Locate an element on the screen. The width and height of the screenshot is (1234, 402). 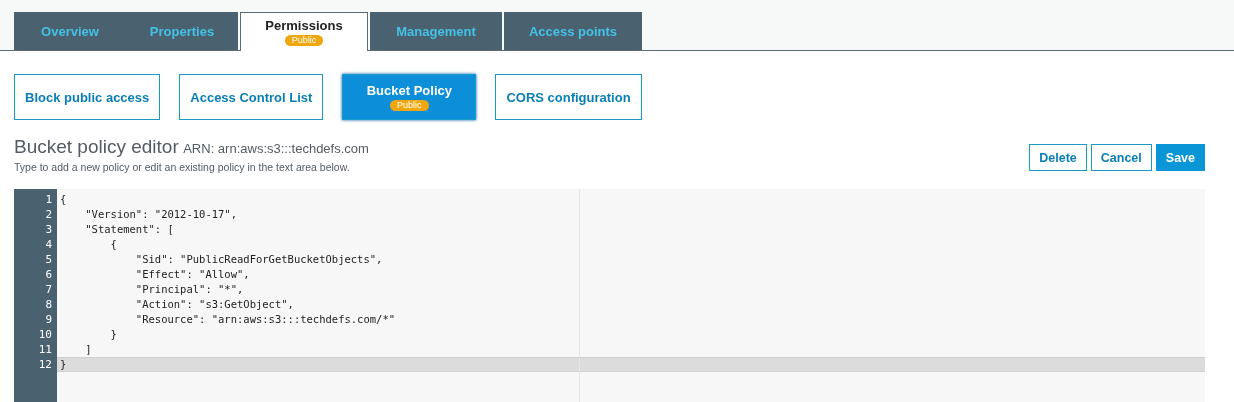
editor-title: Bucket policy editor is located at coordinates (96, 146).